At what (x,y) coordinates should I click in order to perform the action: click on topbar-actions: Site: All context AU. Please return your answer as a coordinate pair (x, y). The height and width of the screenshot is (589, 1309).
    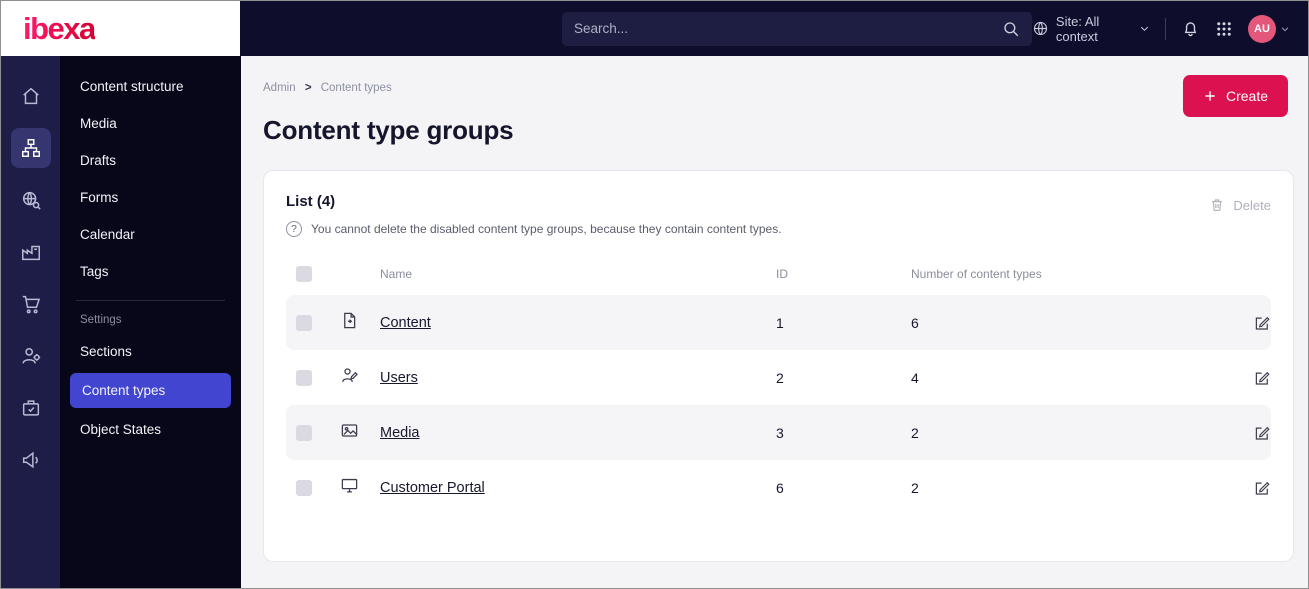
    Looking at the image, I should click on (1161, 29).